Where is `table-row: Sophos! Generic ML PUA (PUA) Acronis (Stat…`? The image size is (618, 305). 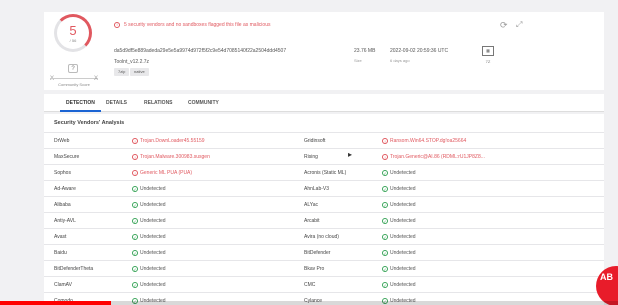
table-row: Sophos! Generic ML PUA (PUA) Acronis (Stat… is located at coordinates (324, 172).